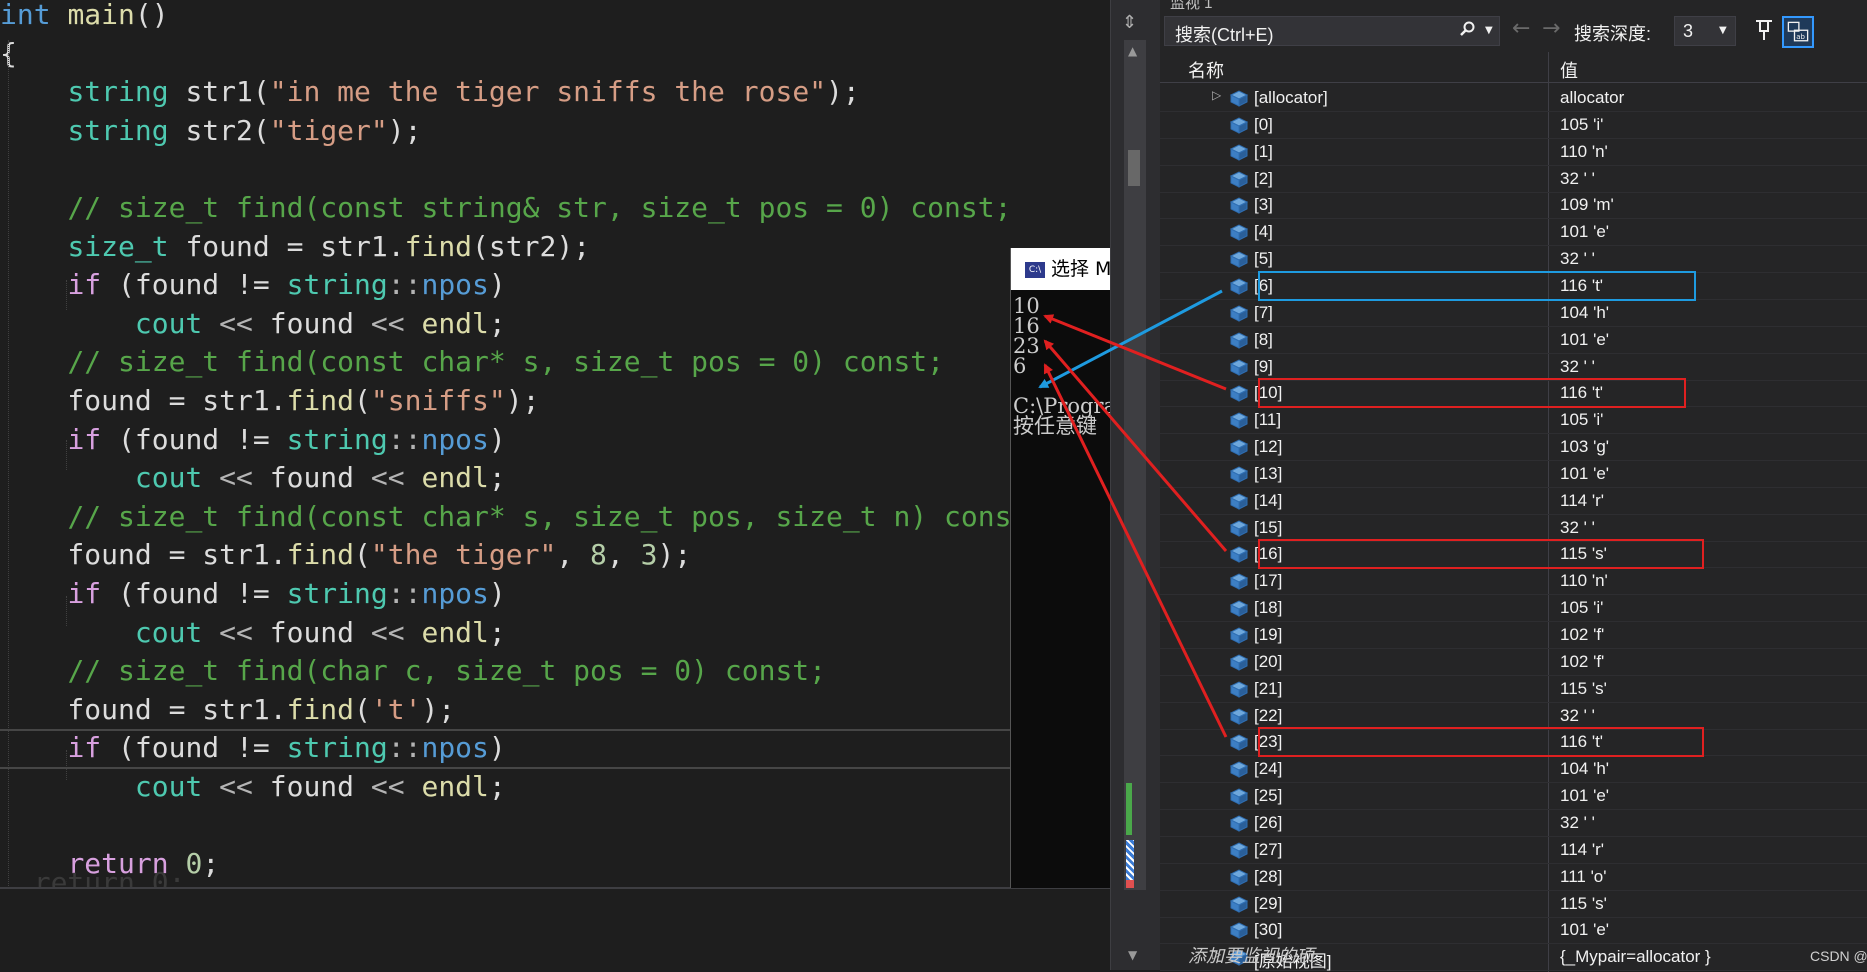  What do you see at coordinates (345, 554) in the screenshot?
I see `code-line: found = str1.find("the tiger", 8, 3);` at bounding box center [345, 554].